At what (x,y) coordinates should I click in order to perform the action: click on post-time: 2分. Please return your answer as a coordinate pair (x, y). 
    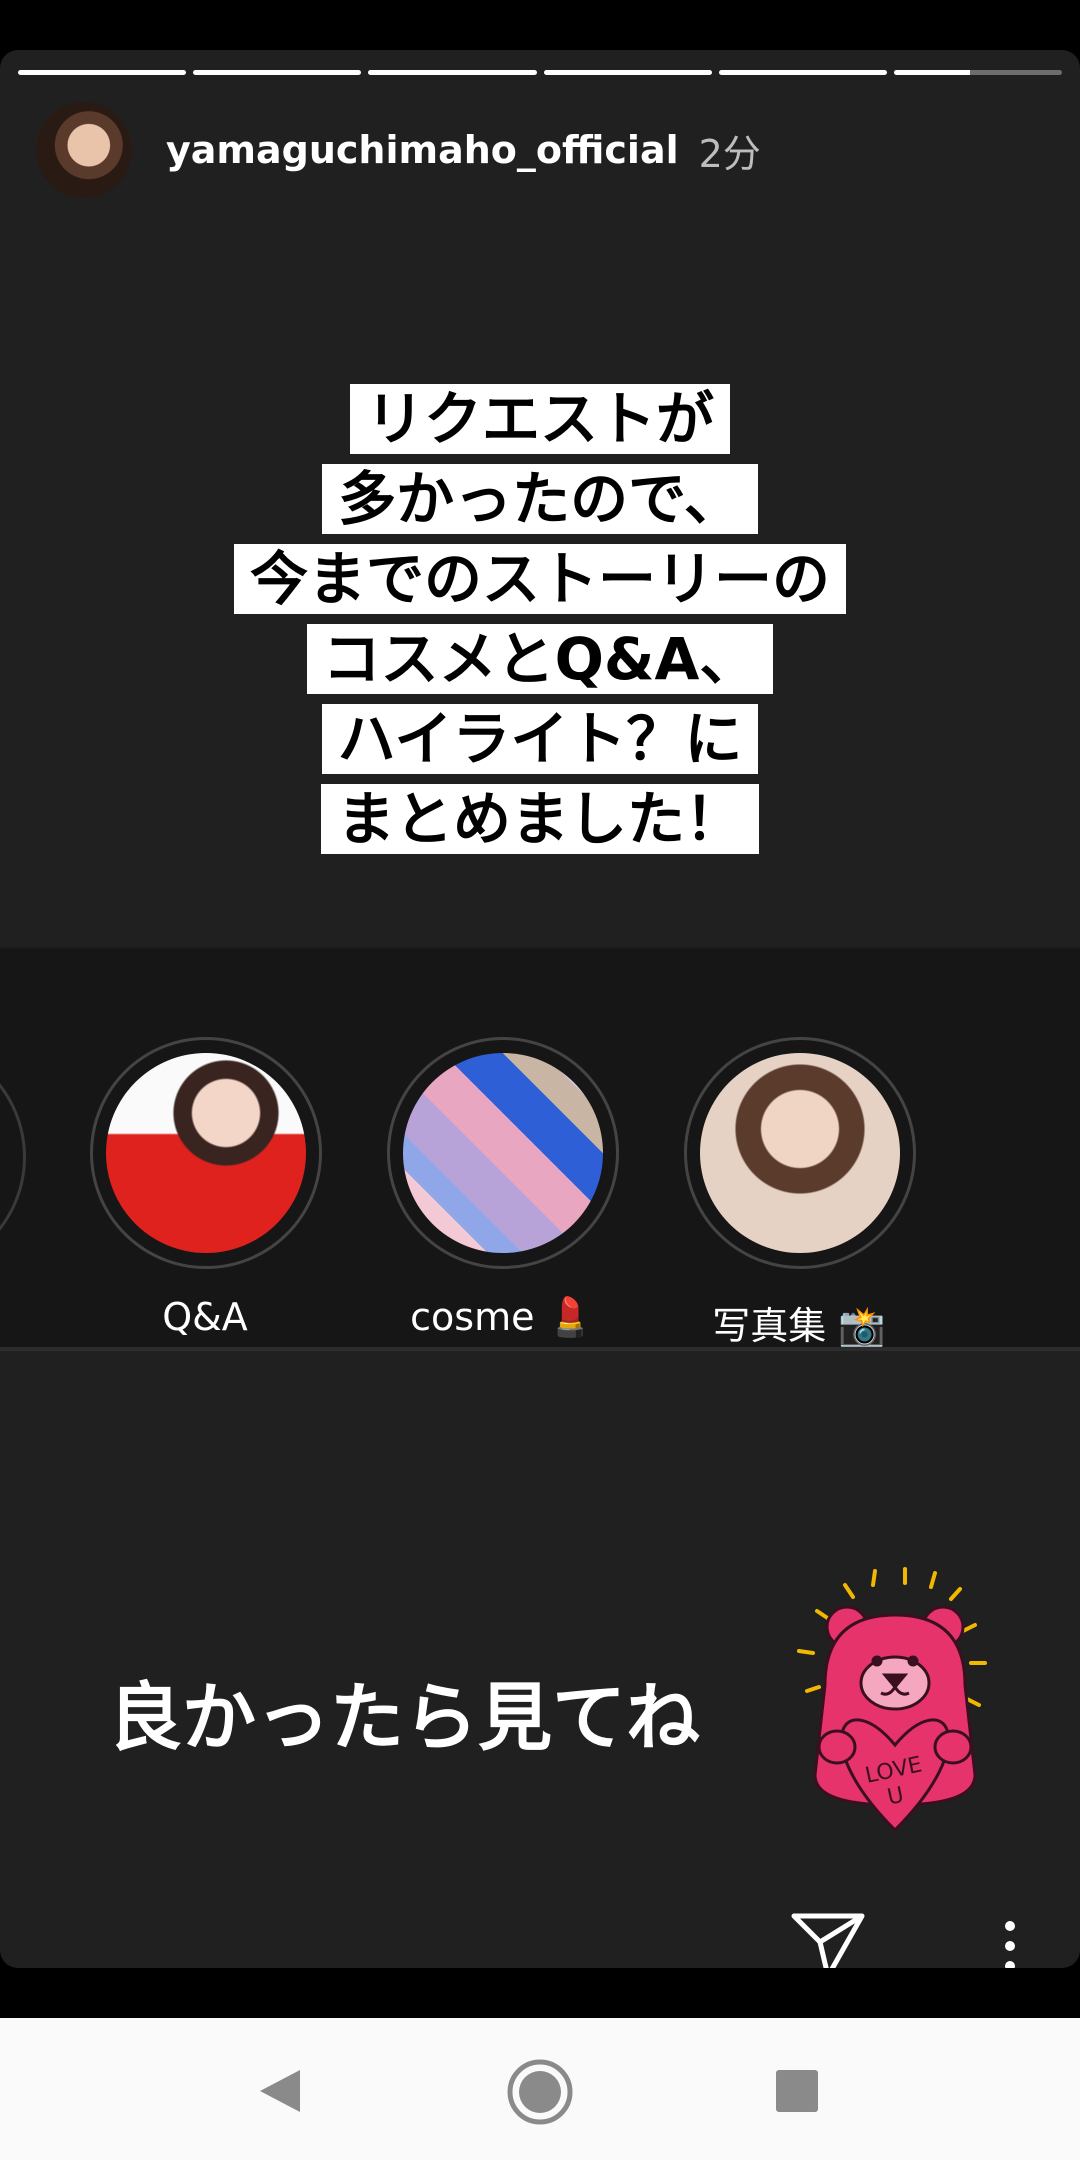
    Looking at the image, I should click on (729, 153).